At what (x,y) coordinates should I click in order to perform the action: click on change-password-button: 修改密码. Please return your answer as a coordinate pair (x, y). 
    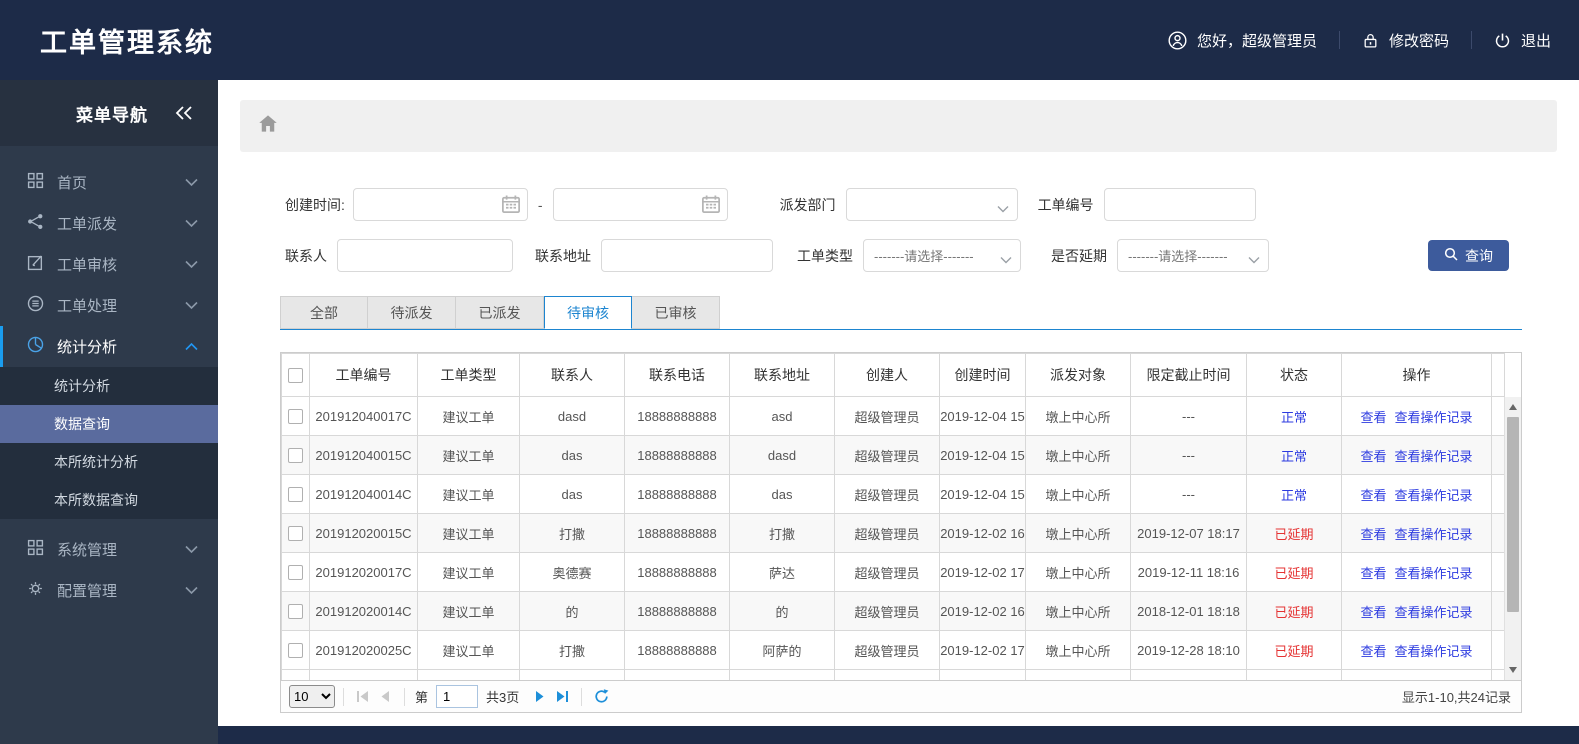
    Looking at the image, I should click on (1405, 40).